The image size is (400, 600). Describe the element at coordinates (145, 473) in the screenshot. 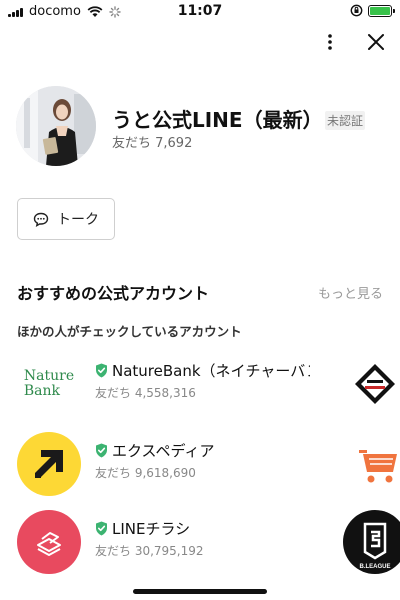

I see `account-friend-count: 友だち 9,618,690` at that location.